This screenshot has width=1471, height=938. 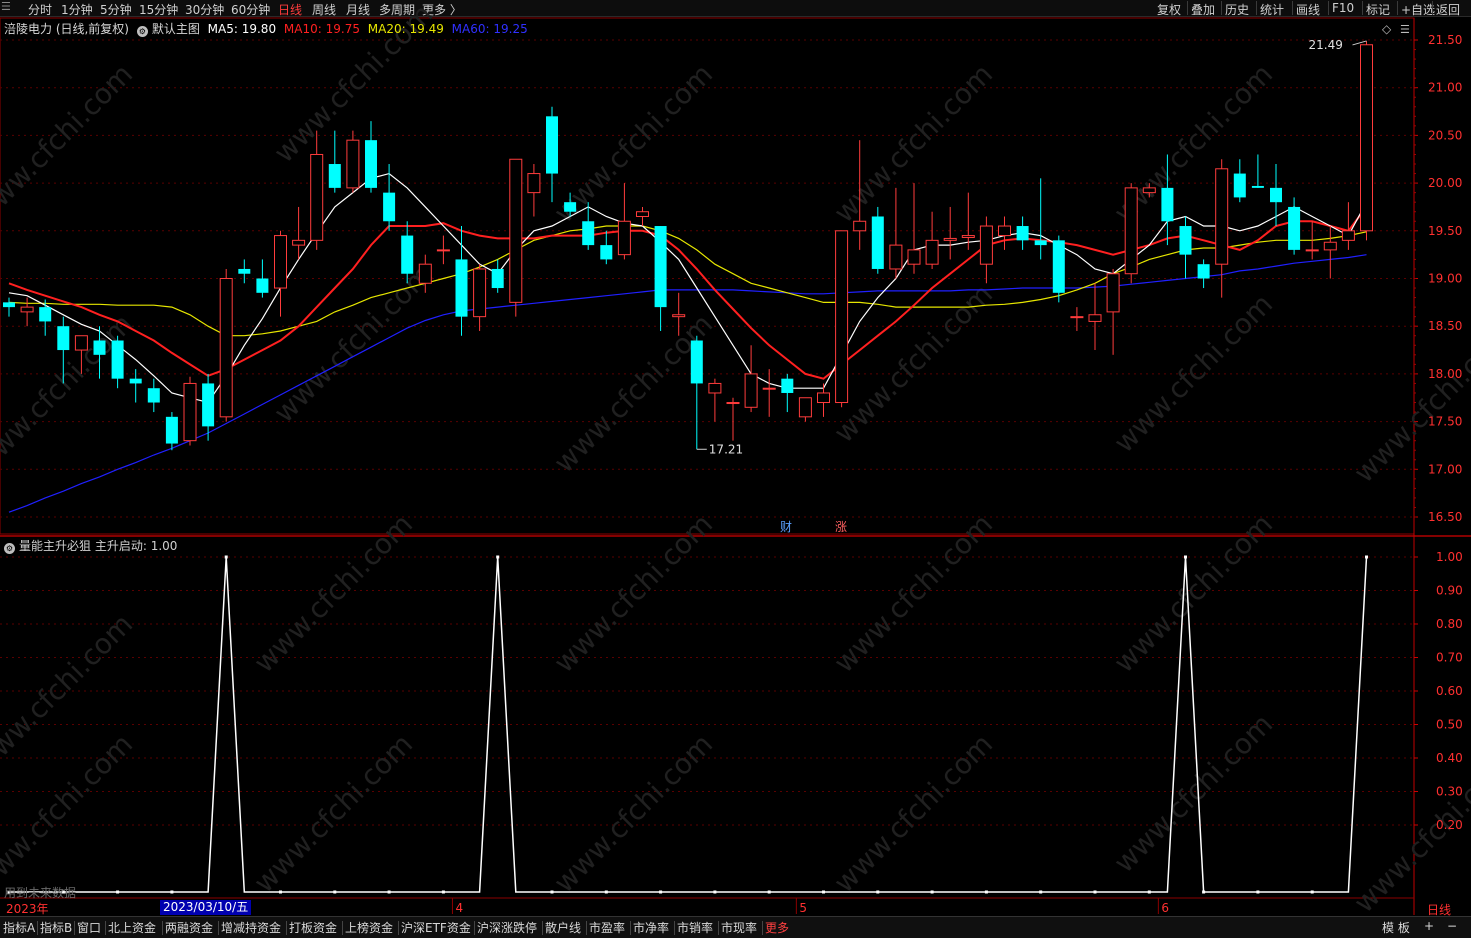 I want to click on bottom-tab: 沪深涨跌停, so click(x=507, y=927).